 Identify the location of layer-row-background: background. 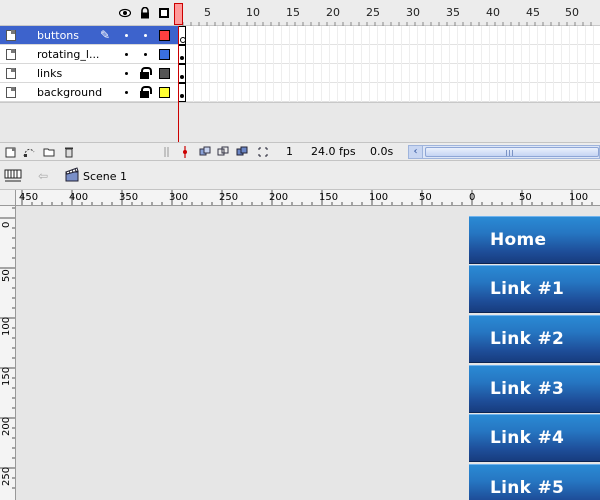
(89, 92).